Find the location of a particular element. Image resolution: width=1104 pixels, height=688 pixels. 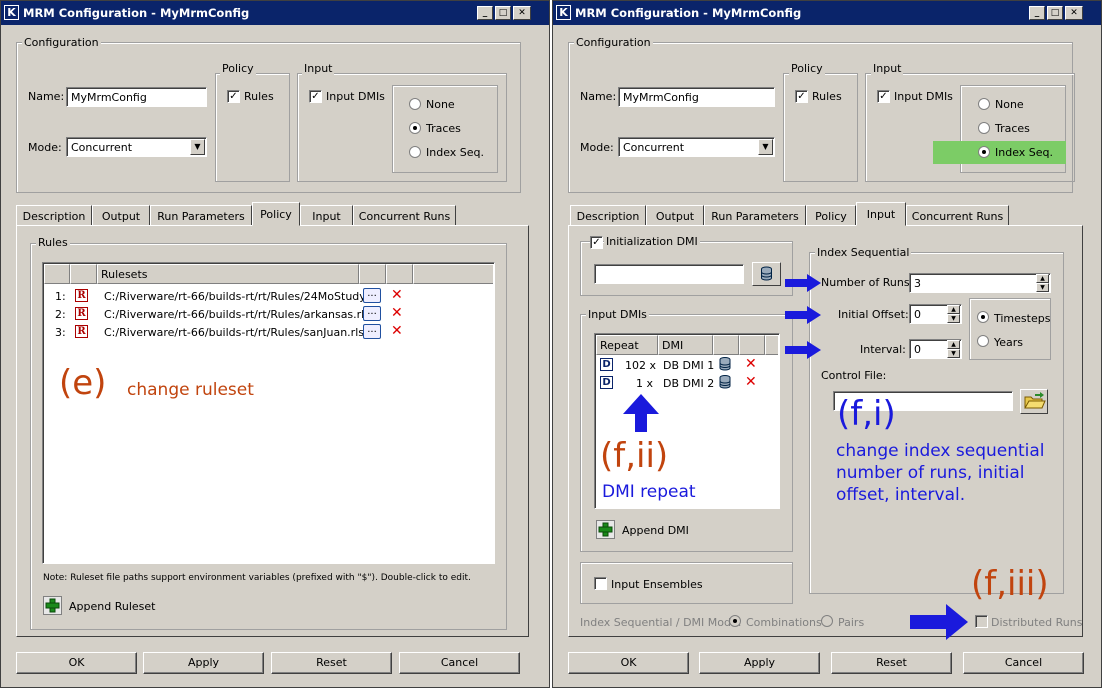

radio-timesteps is located at coordinates (983, 317).